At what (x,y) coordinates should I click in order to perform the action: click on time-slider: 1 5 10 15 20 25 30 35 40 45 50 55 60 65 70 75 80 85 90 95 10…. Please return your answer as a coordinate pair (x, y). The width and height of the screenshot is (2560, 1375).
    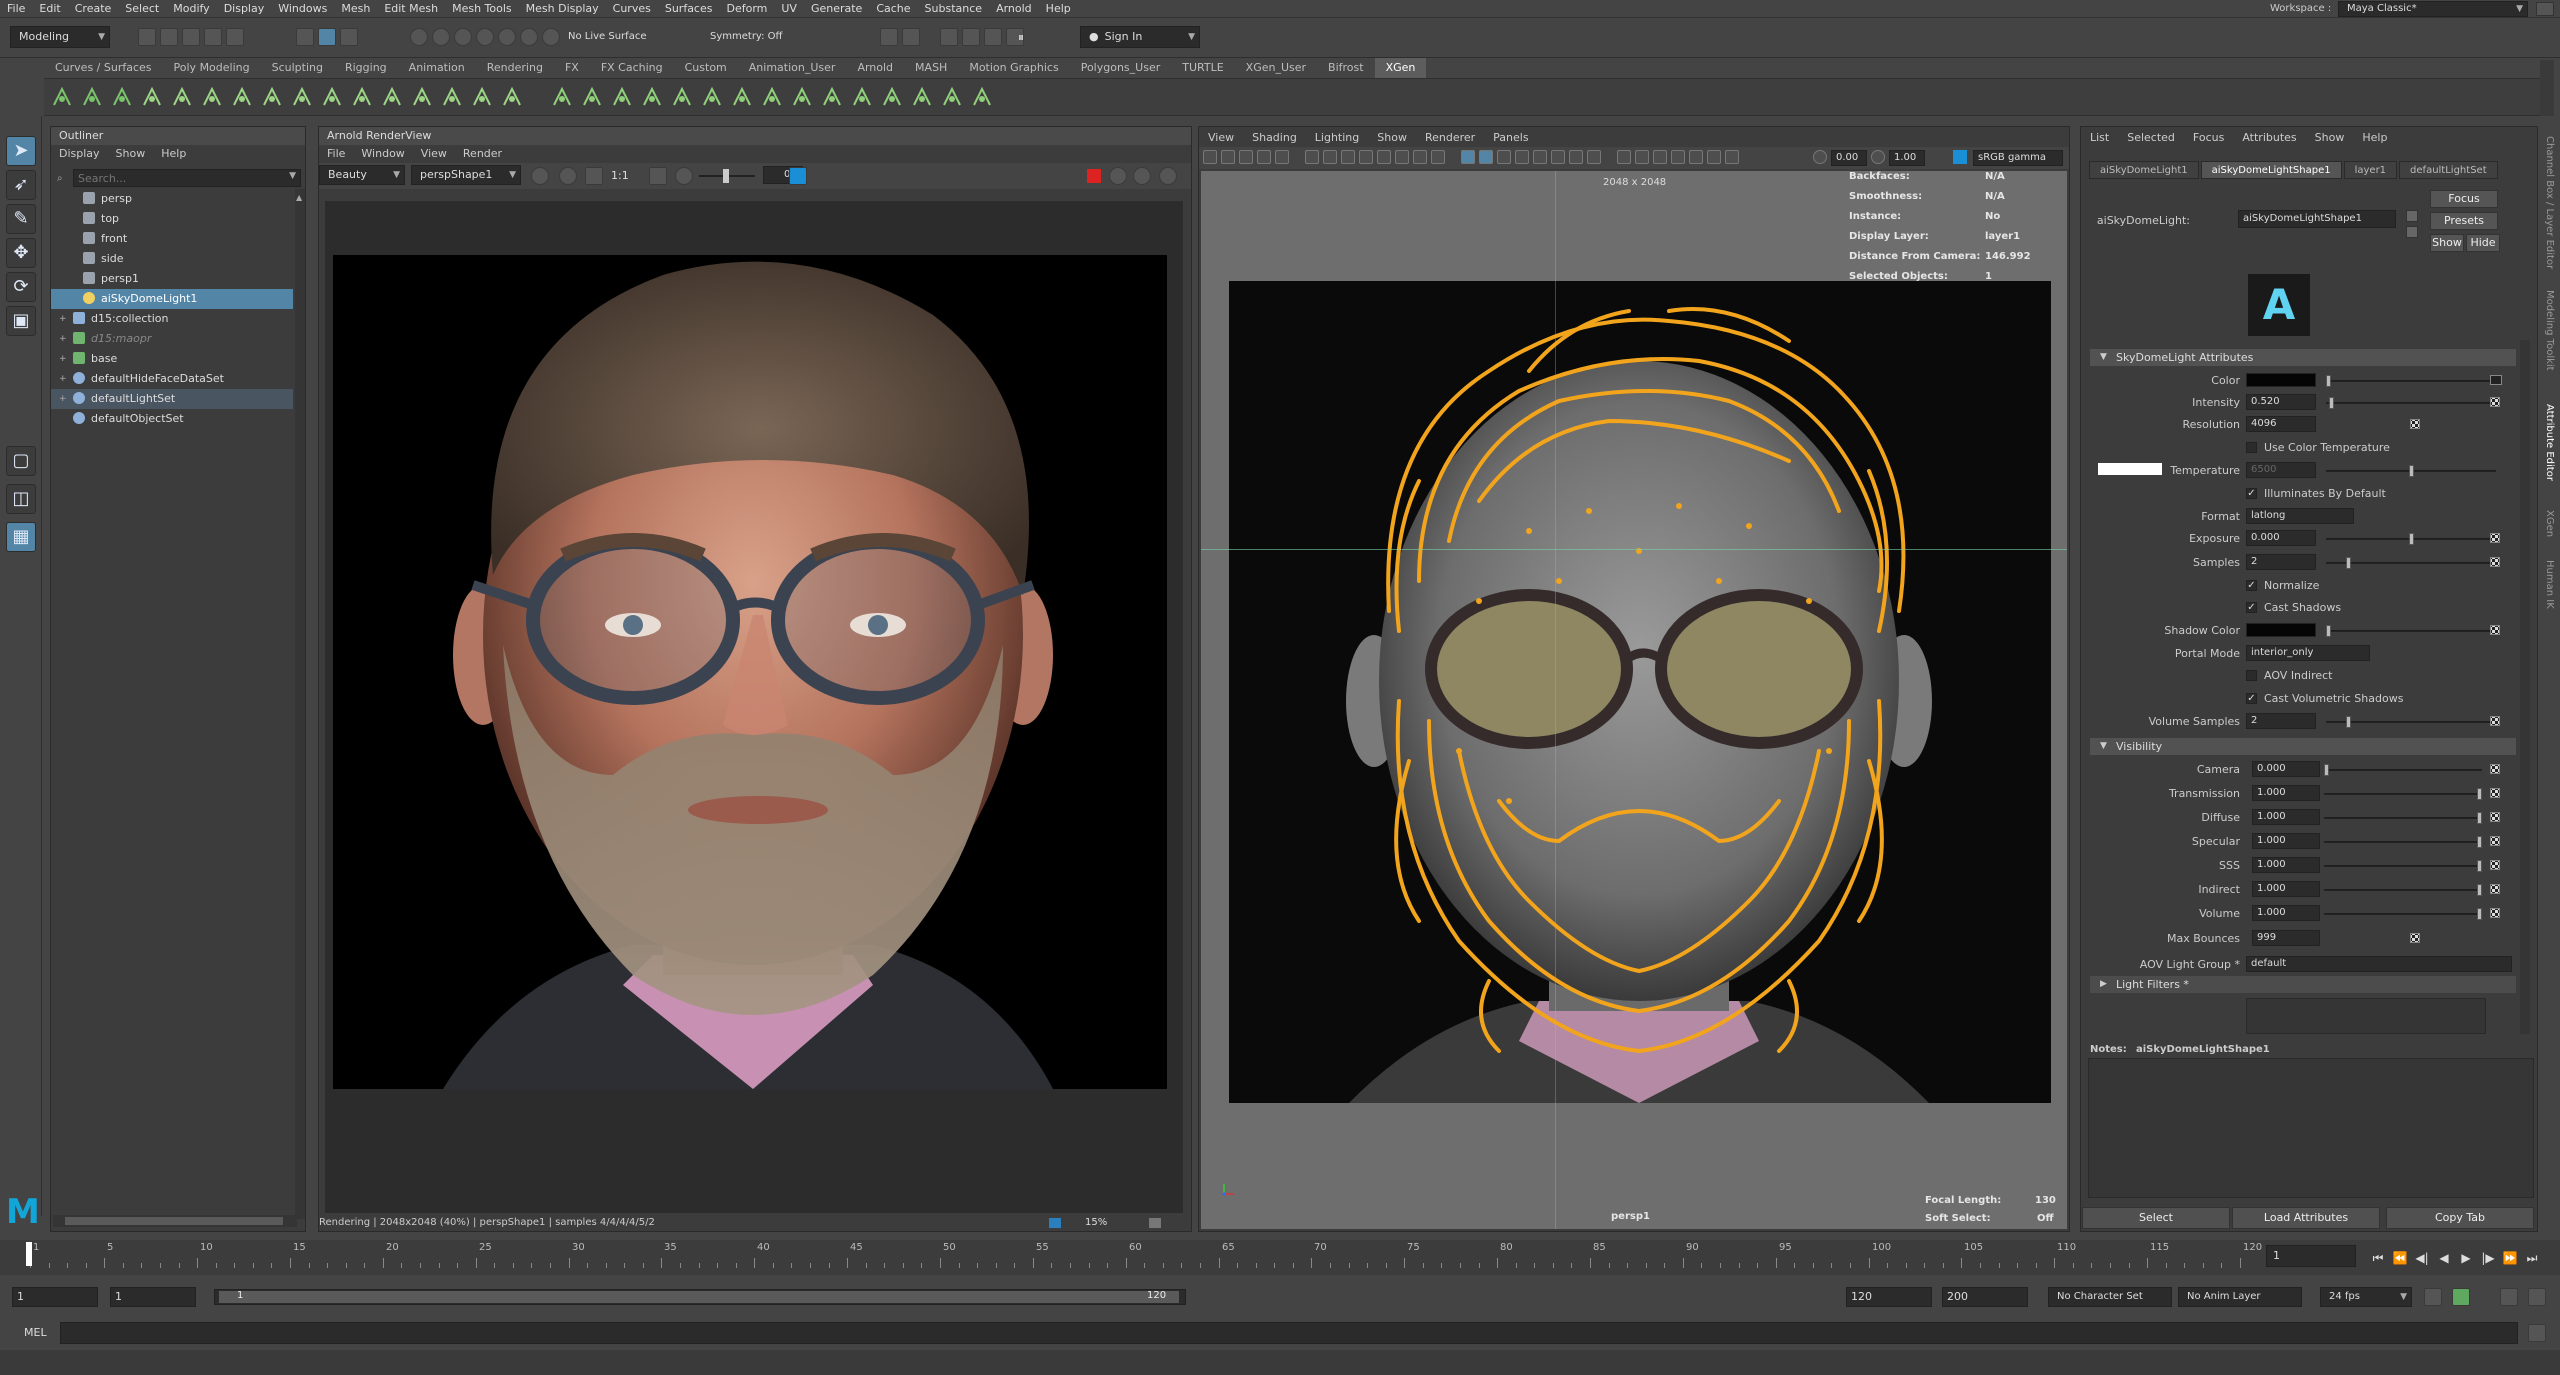
    Looking at the image, I should click on (1280, 1257).